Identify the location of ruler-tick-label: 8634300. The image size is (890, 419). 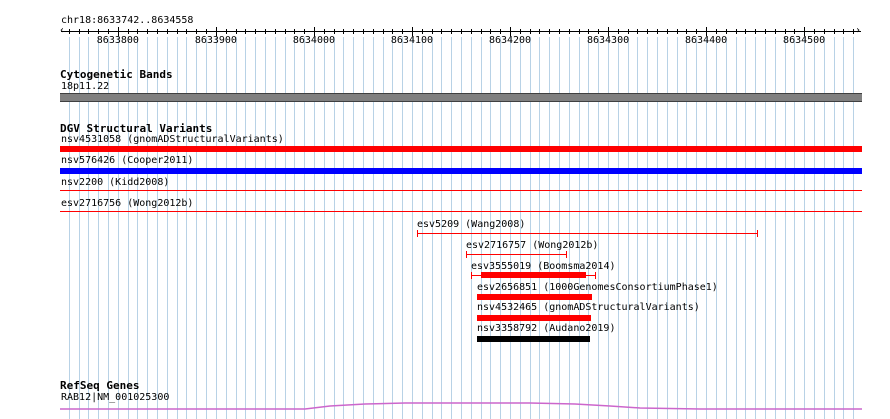
(608, 40).